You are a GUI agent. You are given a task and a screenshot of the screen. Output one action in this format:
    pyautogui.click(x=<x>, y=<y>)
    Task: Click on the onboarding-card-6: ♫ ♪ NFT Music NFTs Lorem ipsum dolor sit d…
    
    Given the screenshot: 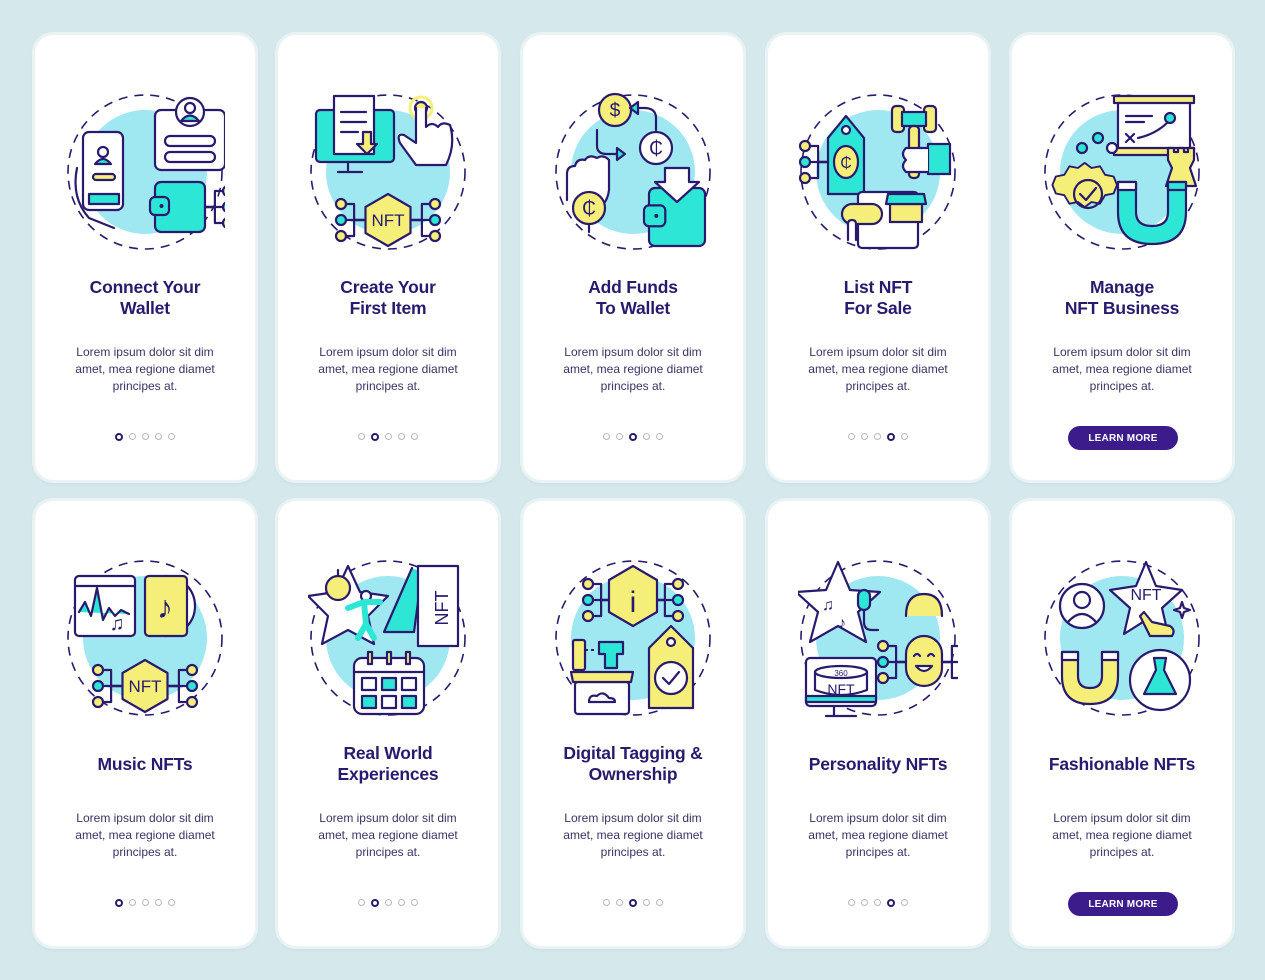 What is the action you would take?
    pyautogui.click(x=145, y=723)
    